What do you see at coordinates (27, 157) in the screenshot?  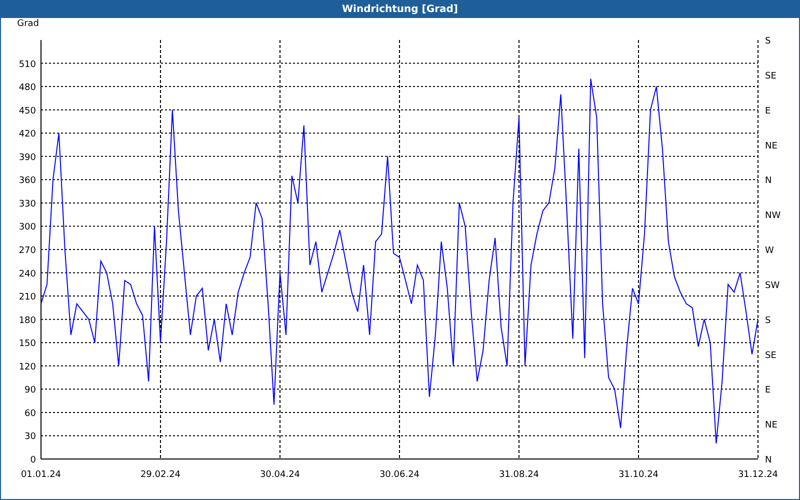 I see `y-axis-label: 390` at bounding box center [27, 157].